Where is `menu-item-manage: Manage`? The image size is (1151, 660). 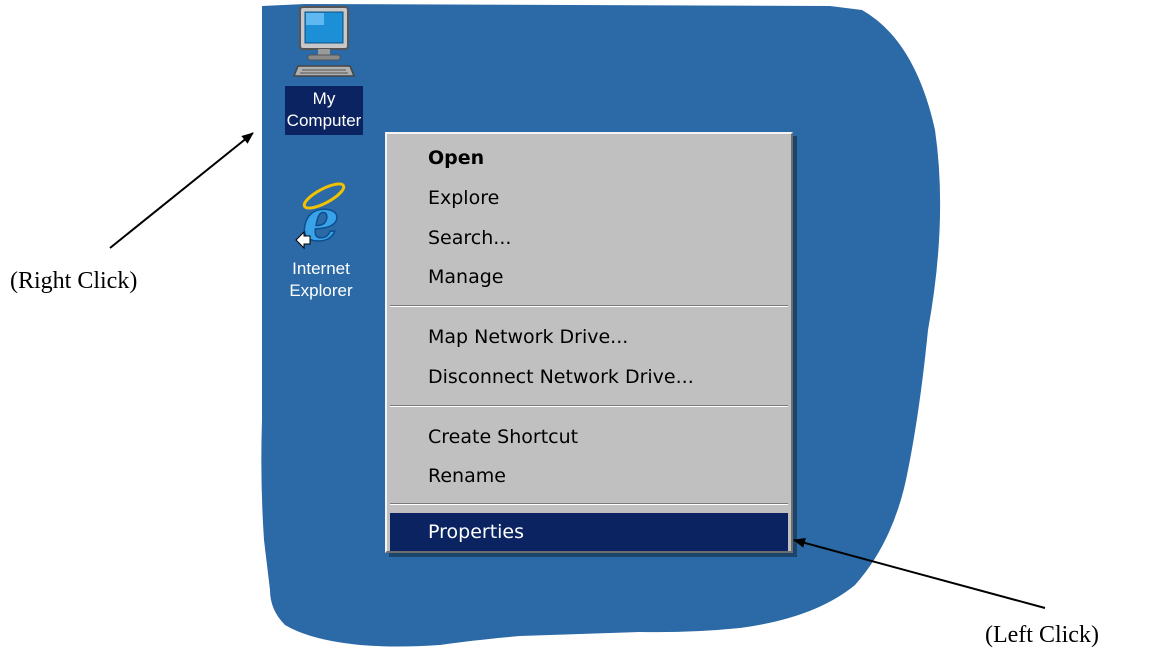
menu-item-manage: Manage is located at coordinates (589, 277).